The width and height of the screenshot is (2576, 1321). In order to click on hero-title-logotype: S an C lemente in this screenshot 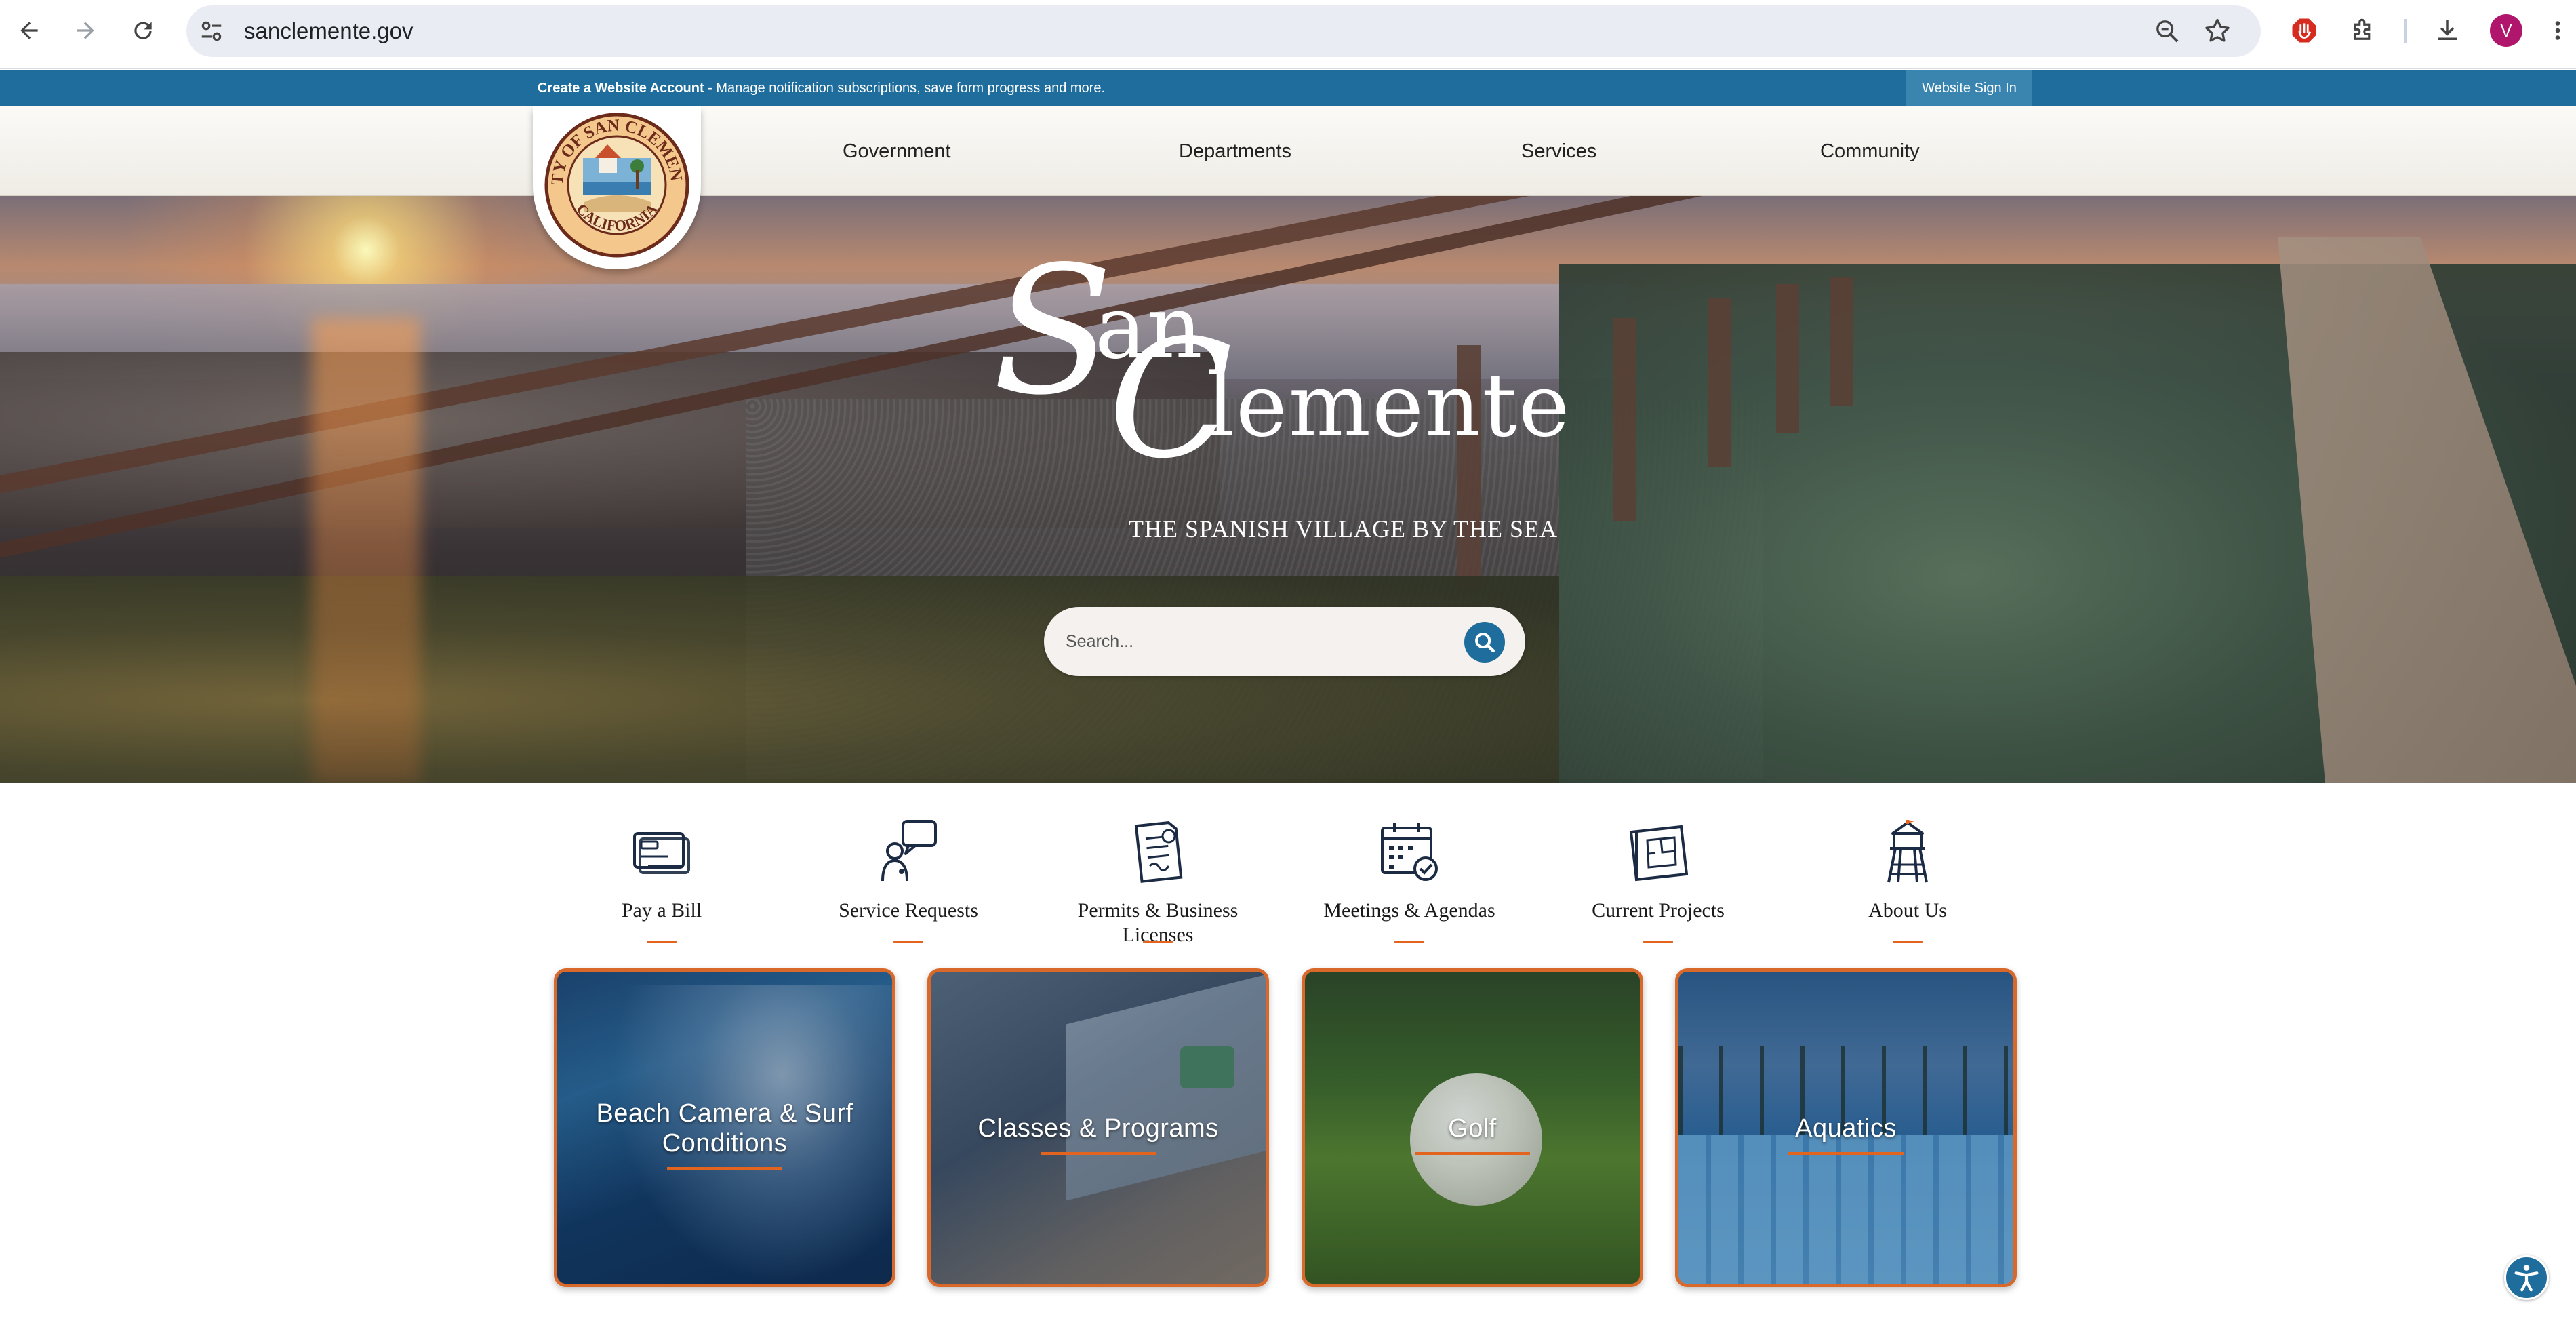, I will do `click(1288, 362)`.